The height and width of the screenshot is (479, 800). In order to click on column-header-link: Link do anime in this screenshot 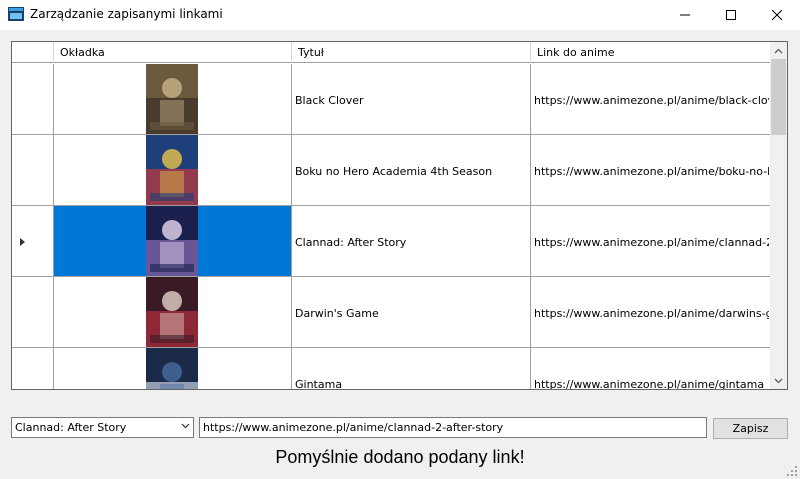, I will do `click(651, 52)`.